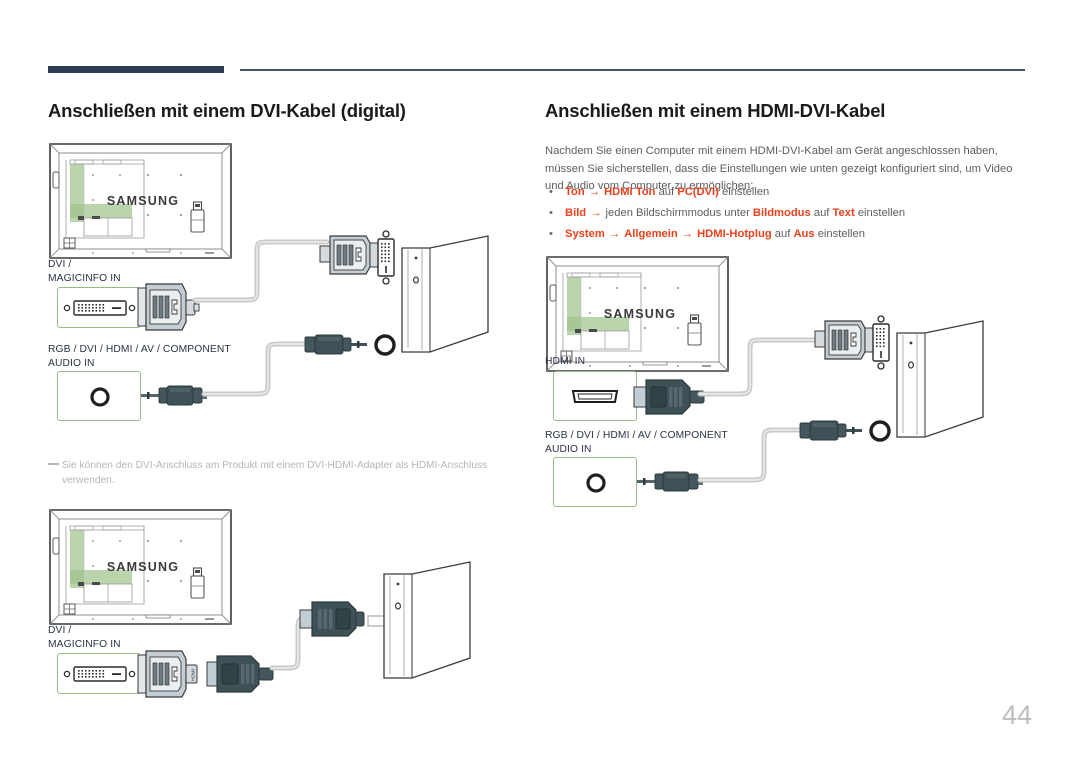 The width and height of the screenshot is (1080, 763). I want to click on bullet-text-segment: Aus, so click(804, 234).